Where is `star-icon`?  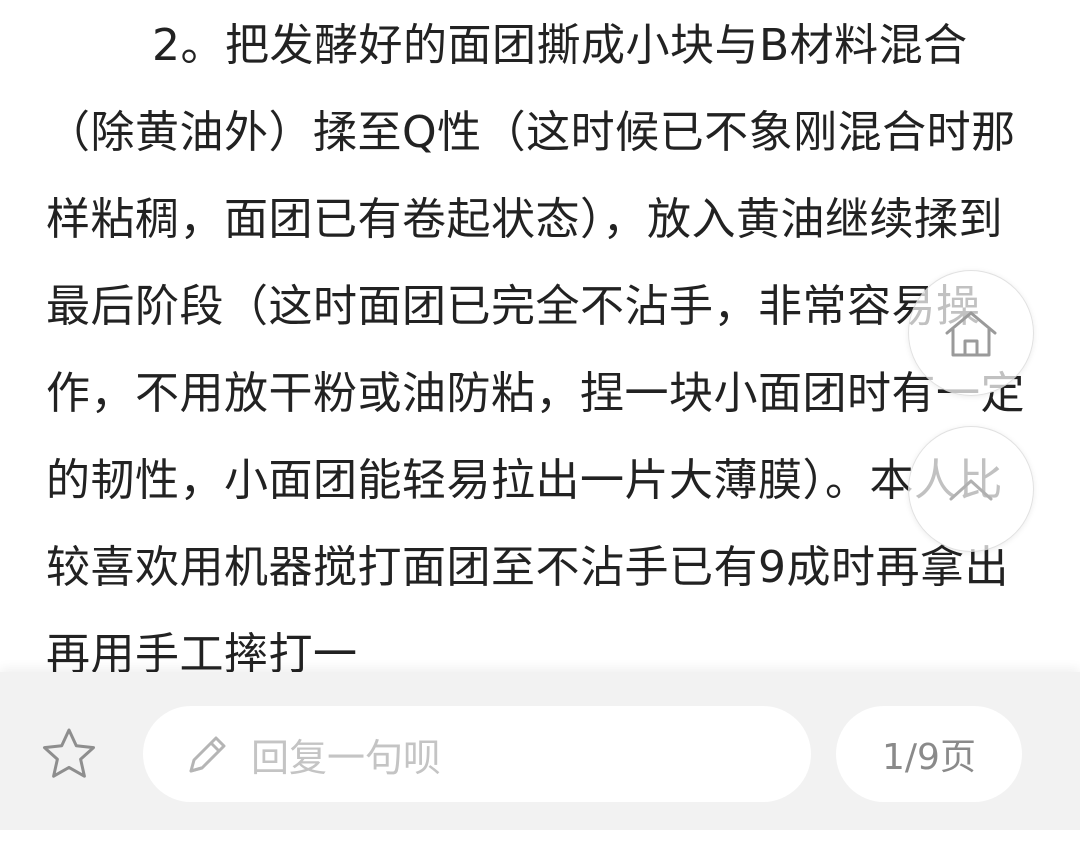
star-icon is located at coordinates (69, 753).